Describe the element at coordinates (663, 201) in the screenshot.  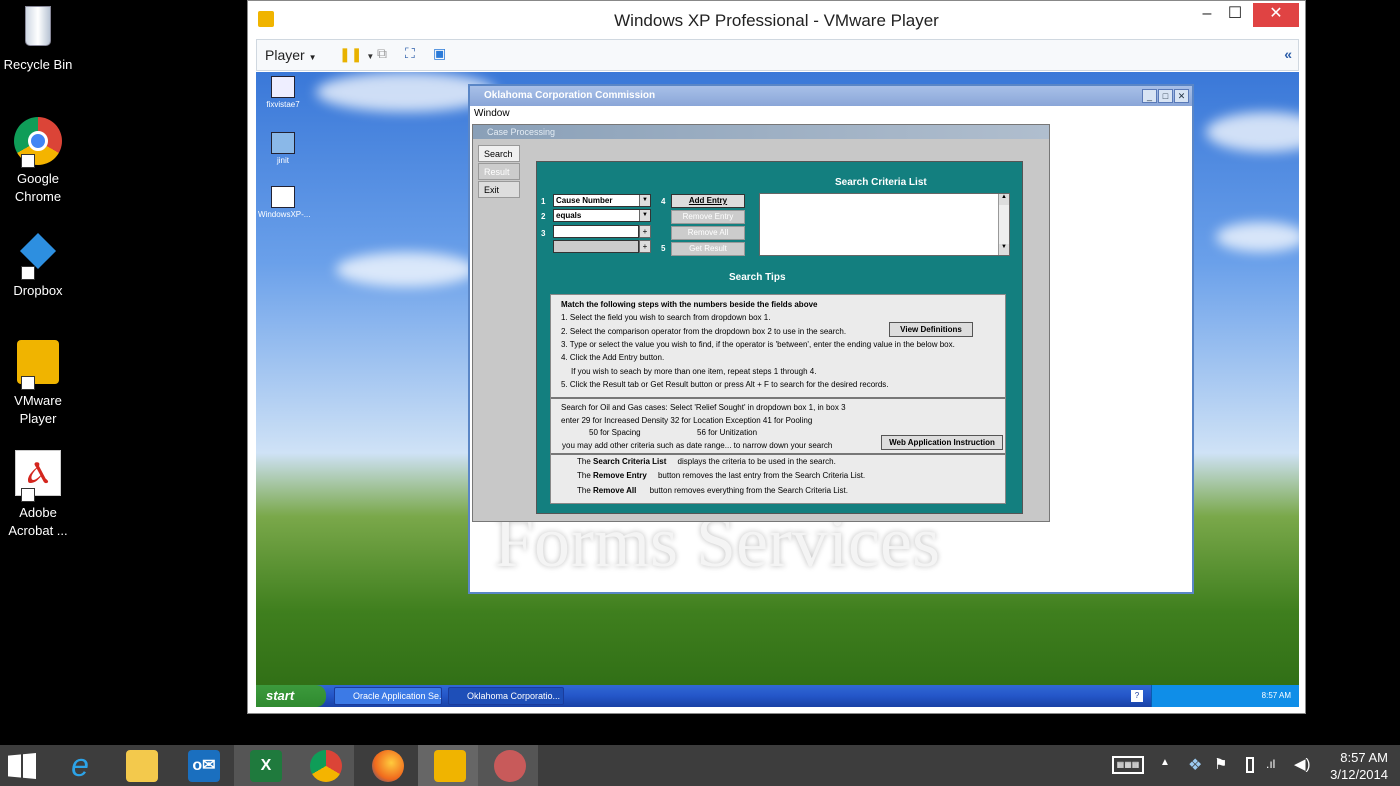
I see `step-number: 4` at that location.